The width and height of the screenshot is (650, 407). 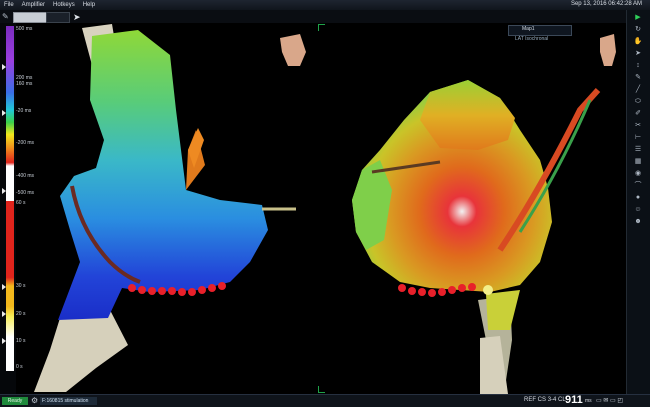 I want to click on lat-anatomy-map-right-top, so click(x=467, y=115).